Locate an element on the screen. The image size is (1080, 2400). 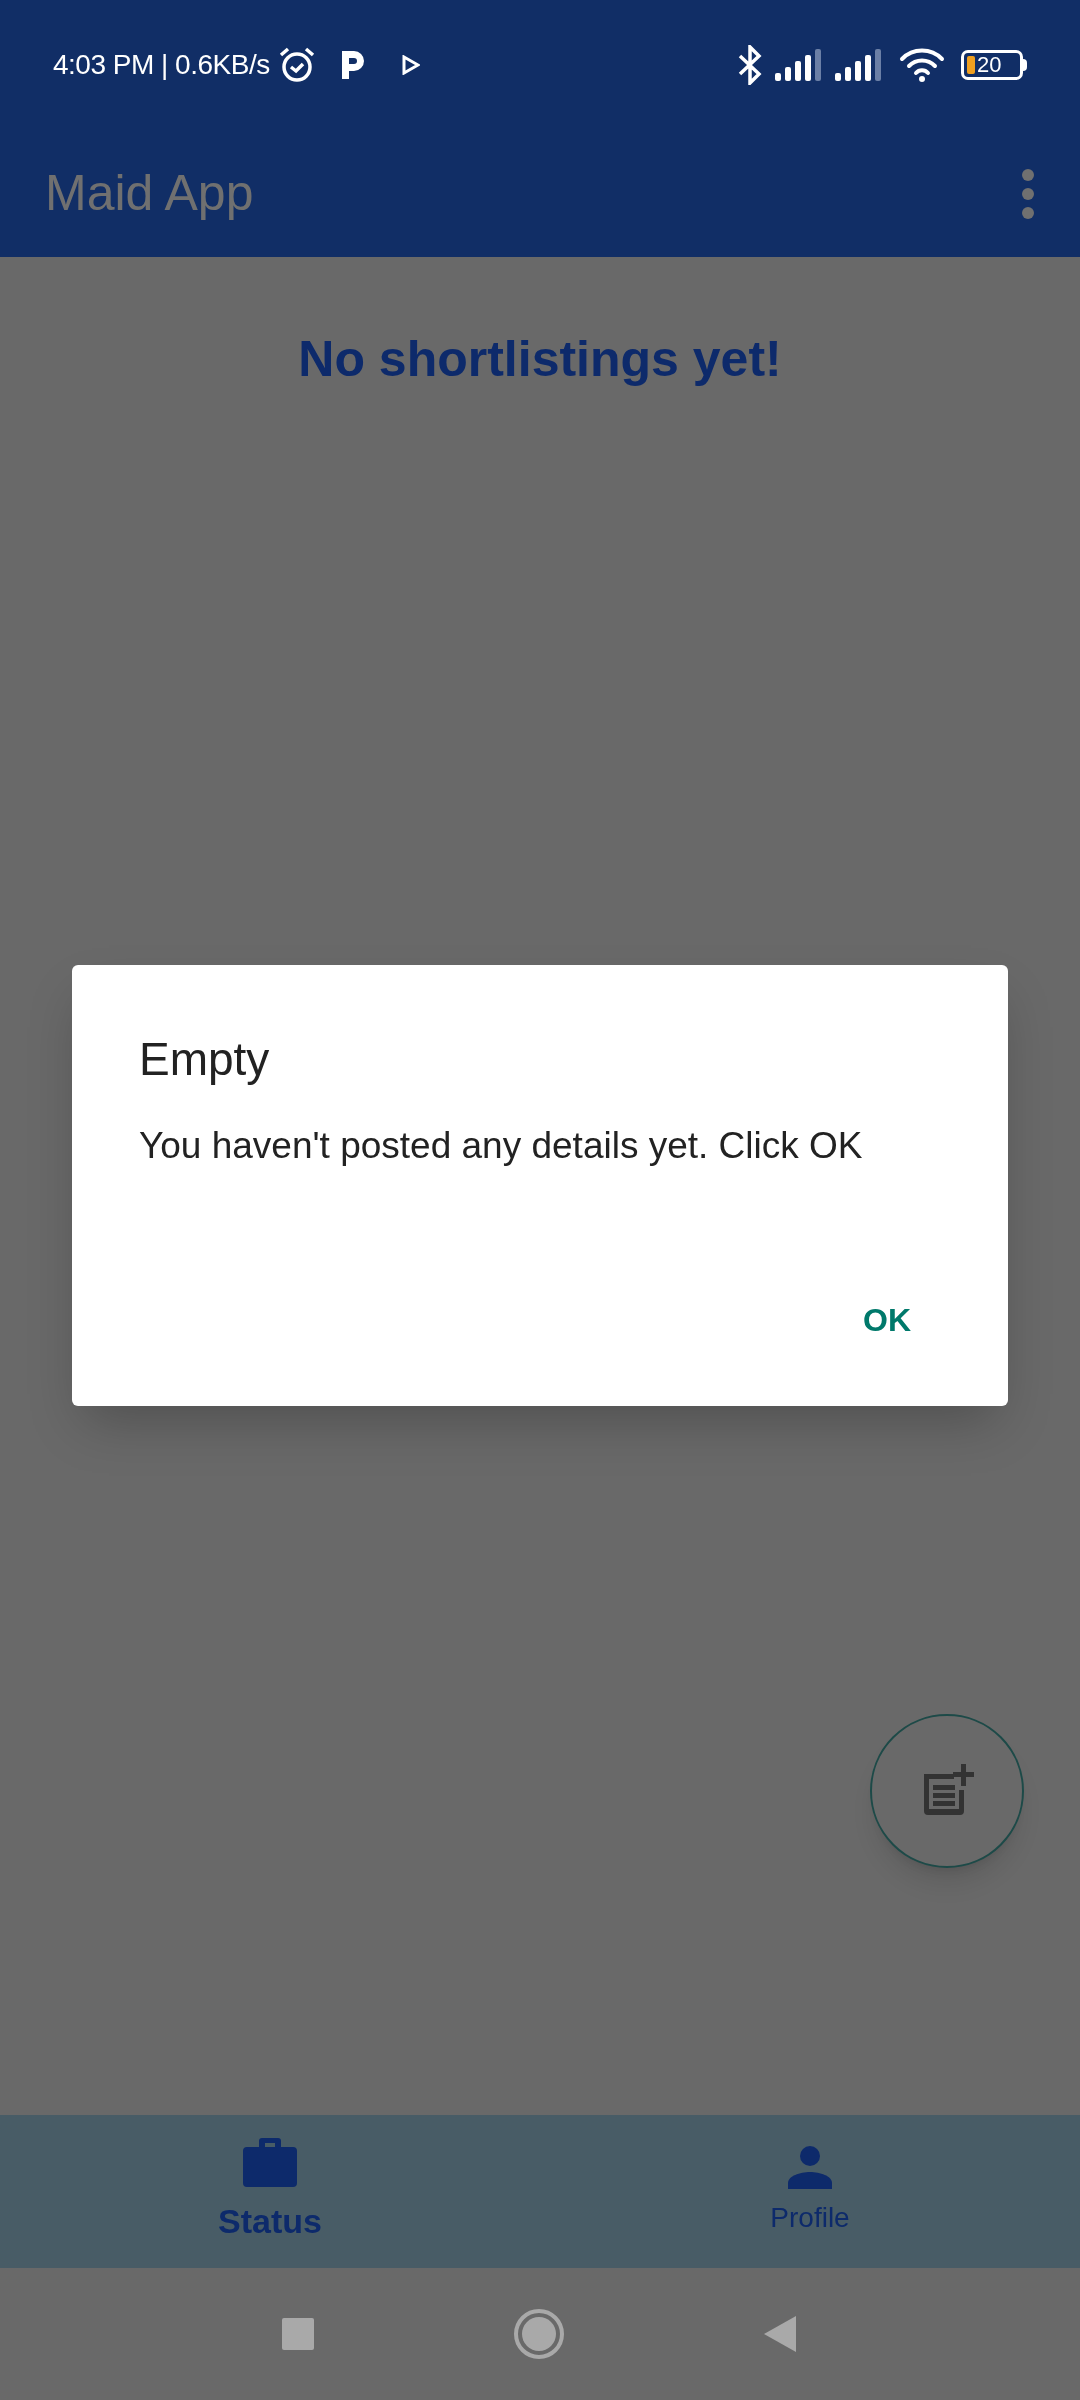
alarm-icon is located at coordinates (296, 65).